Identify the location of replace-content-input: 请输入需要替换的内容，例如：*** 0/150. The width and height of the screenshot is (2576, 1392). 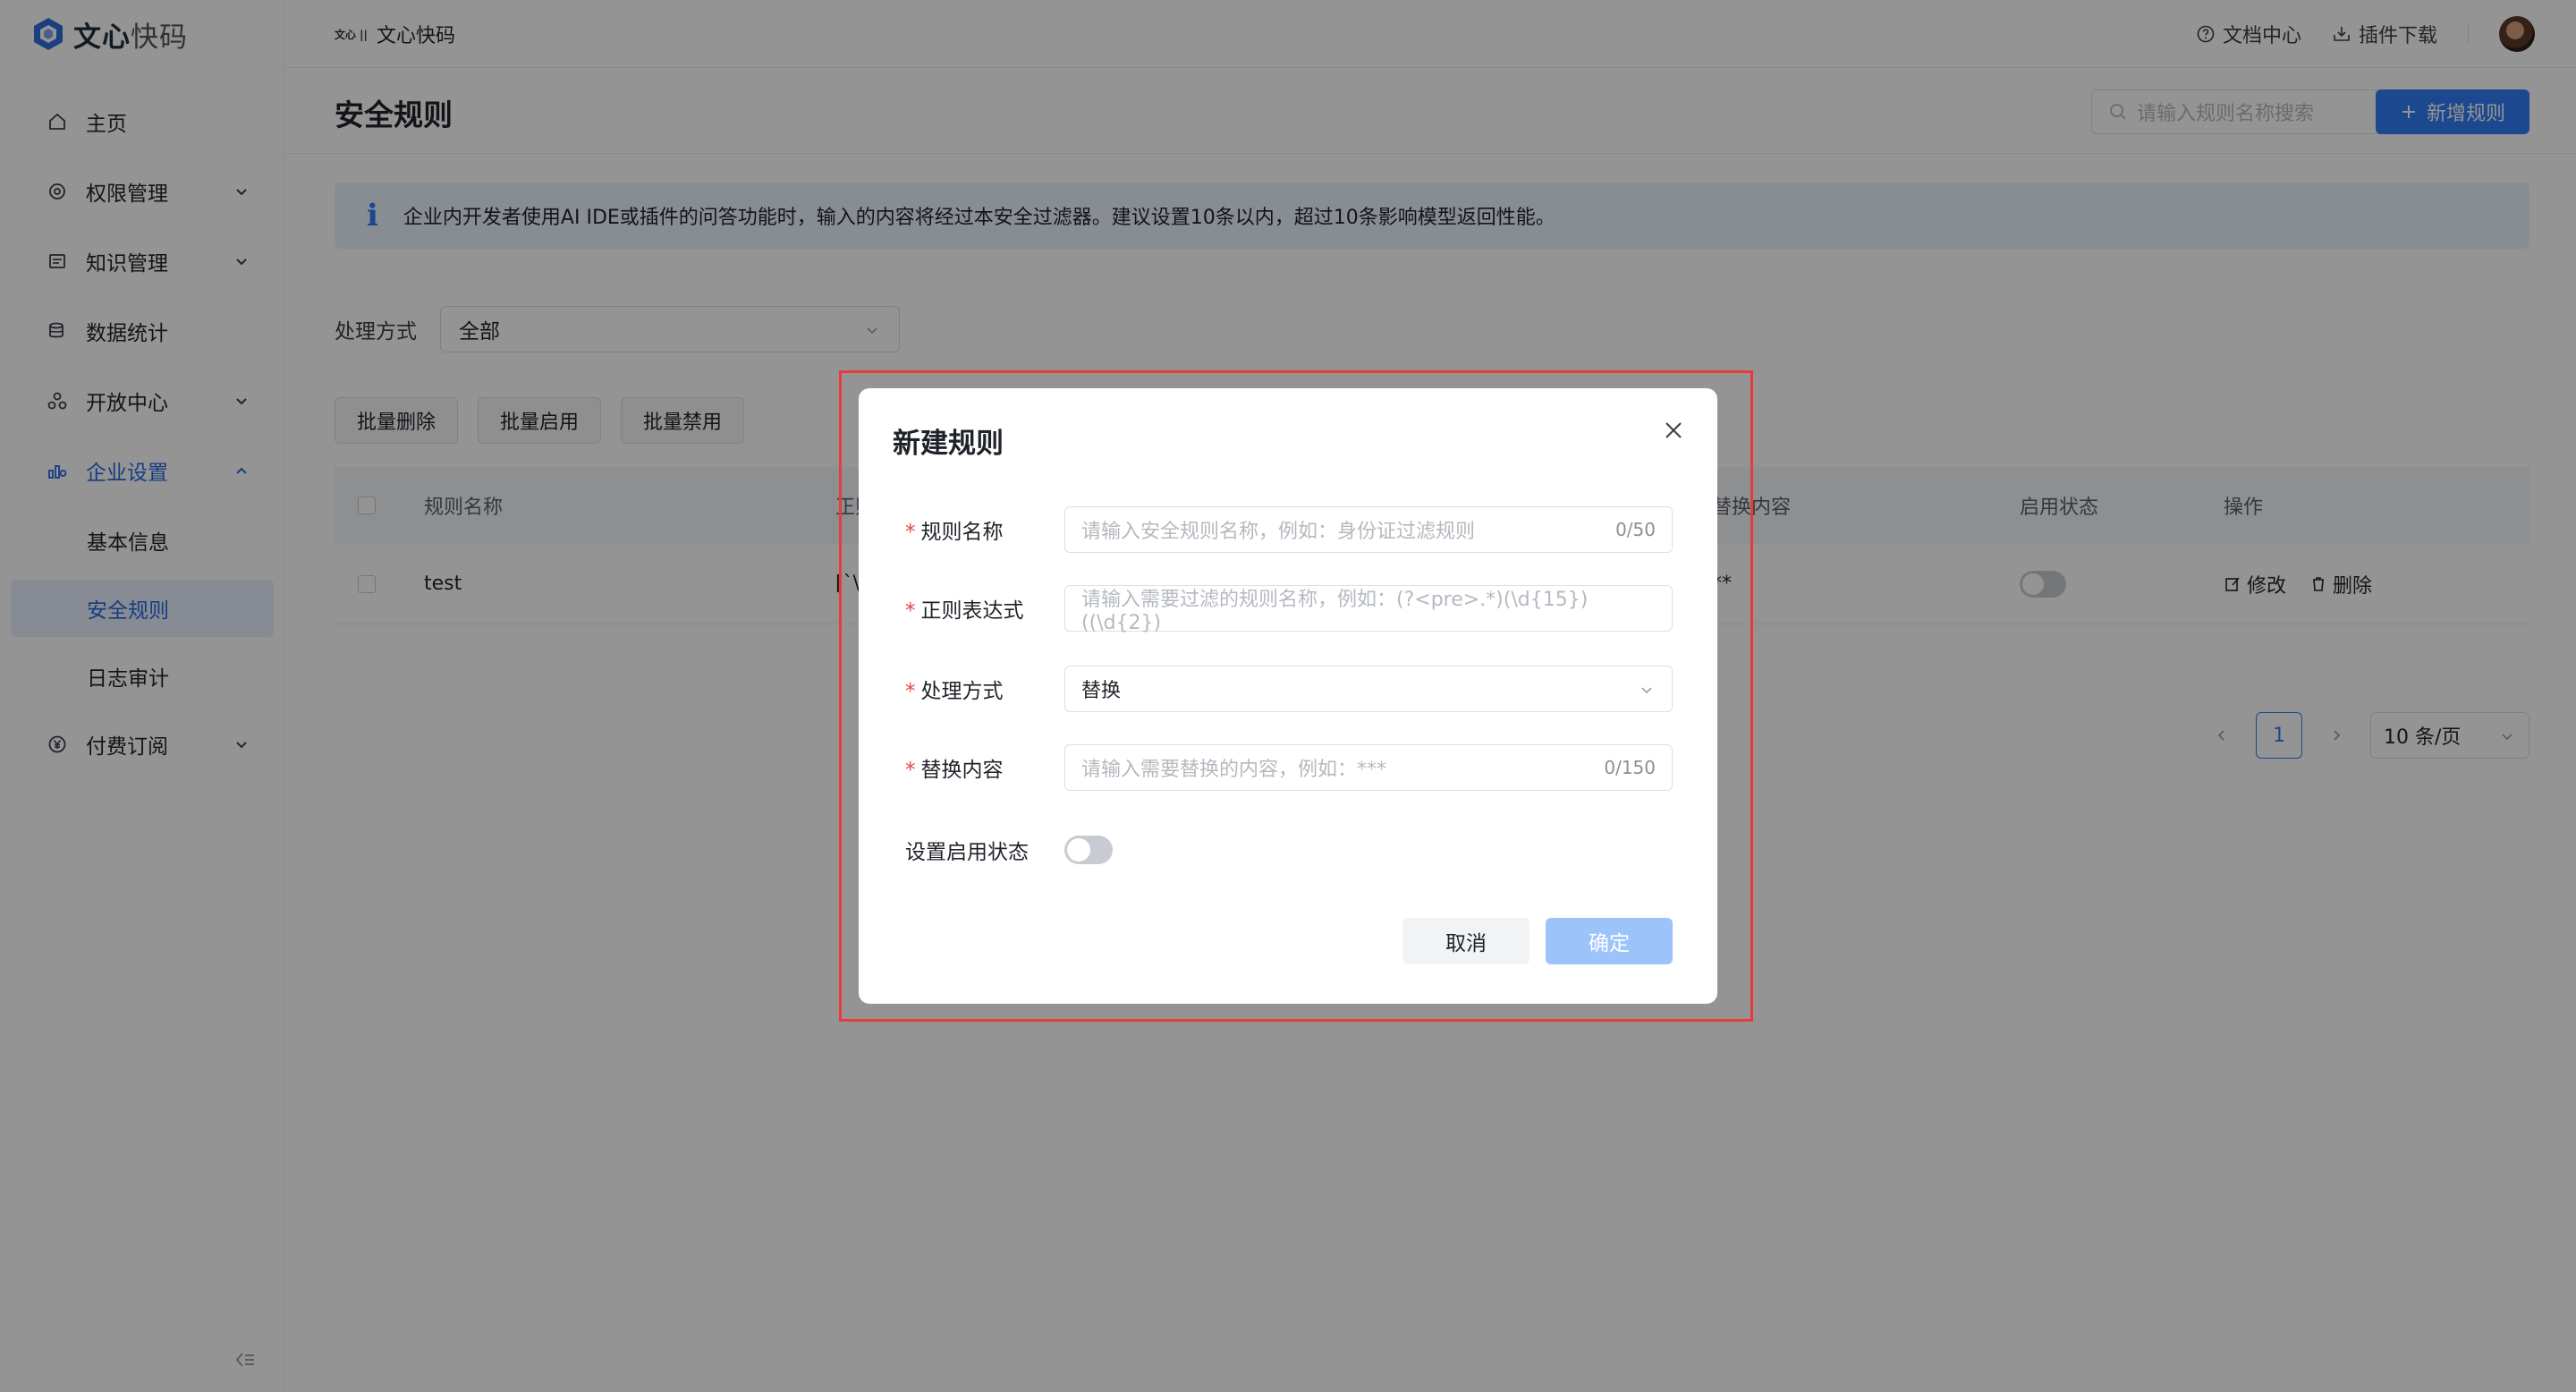
(1368, 767).